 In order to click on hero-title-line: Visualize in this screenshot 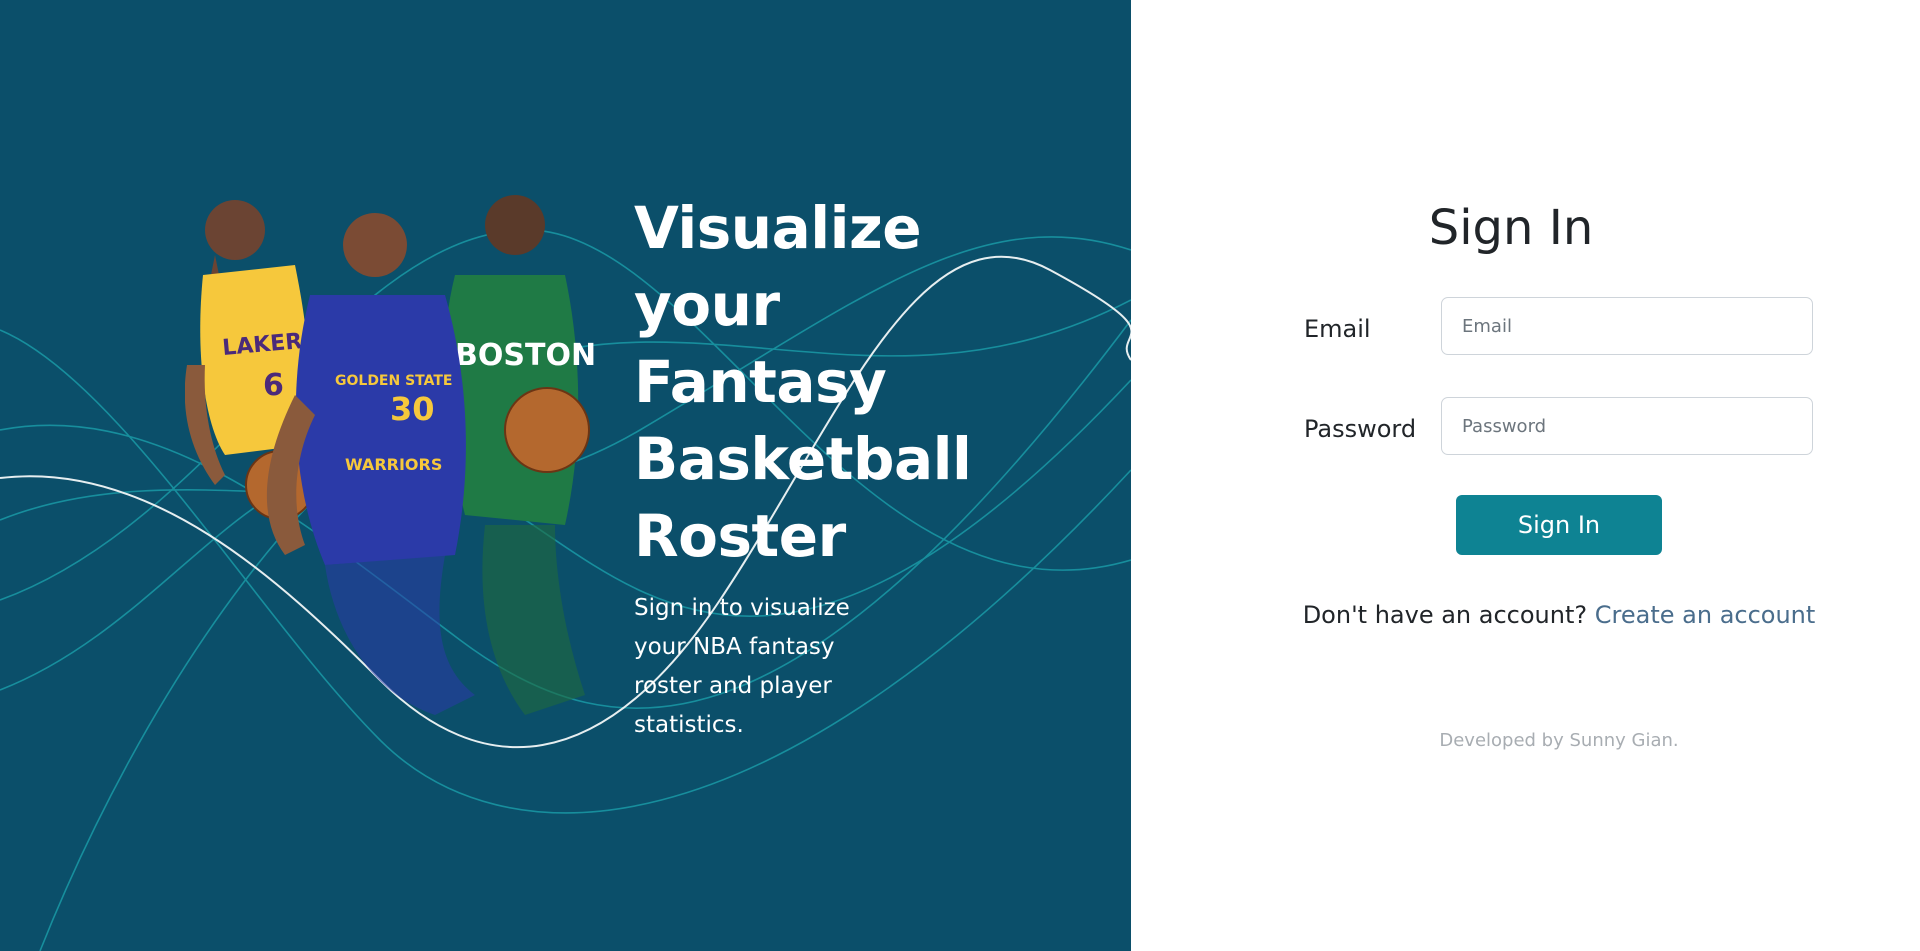, I will do `click(778, 228)`.